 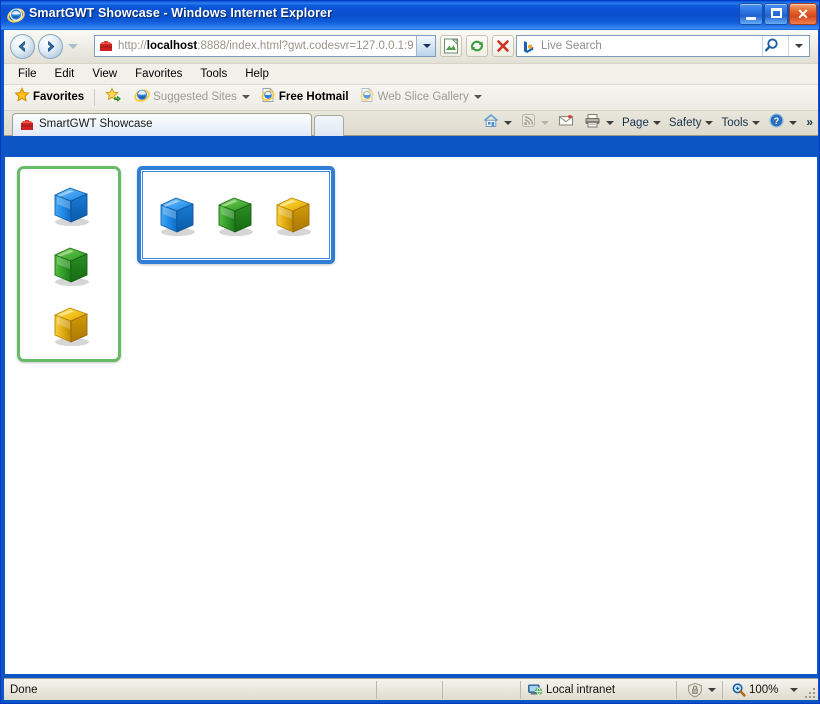 I want to click on home-button, so click(x=497, y=123).